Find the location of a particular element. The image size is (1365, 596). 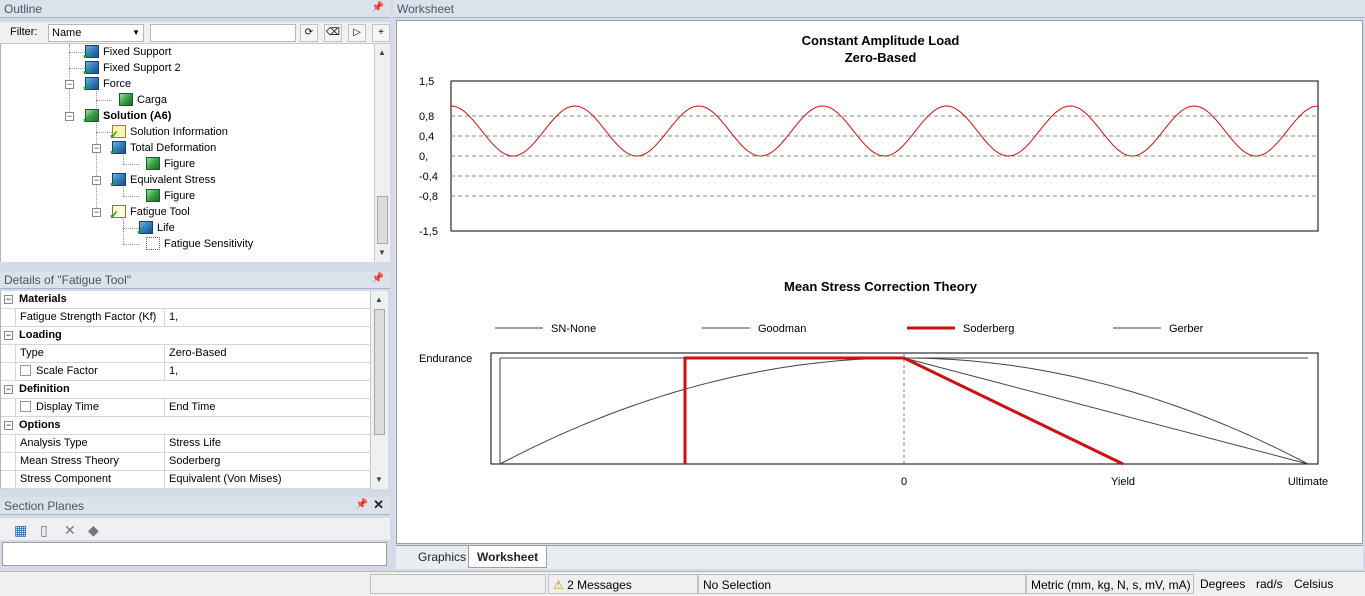

details-title-bar: Details of "Fatigue Tool" 📌 is located at coordinates (195, 280).